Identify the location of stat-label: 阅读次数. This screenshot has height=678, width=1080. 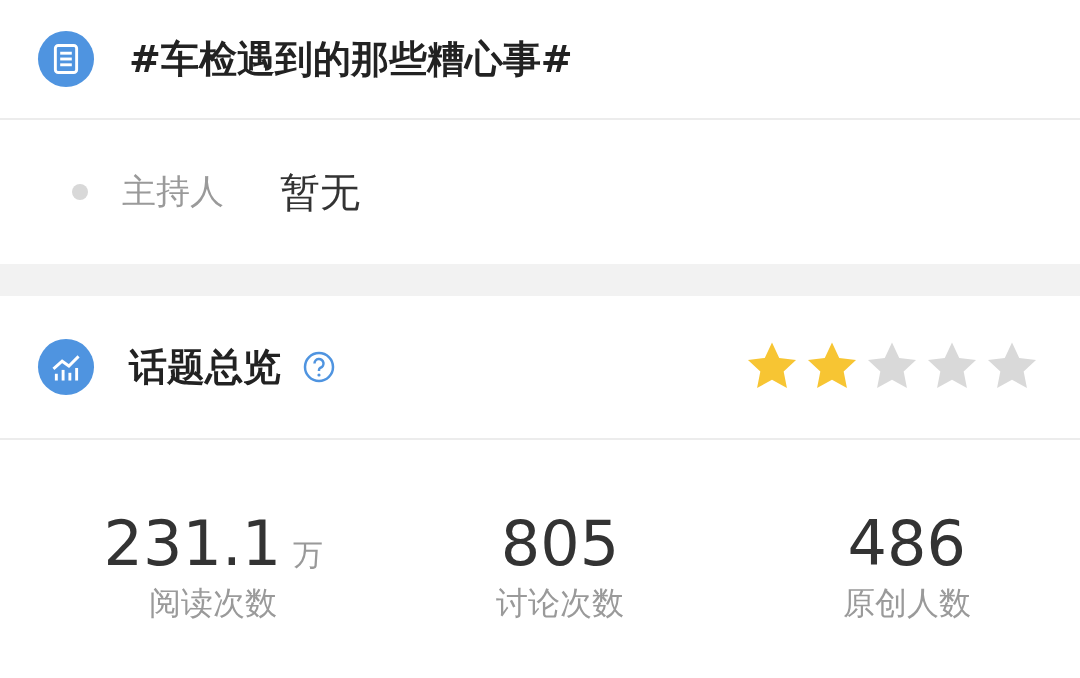
(213, 604).